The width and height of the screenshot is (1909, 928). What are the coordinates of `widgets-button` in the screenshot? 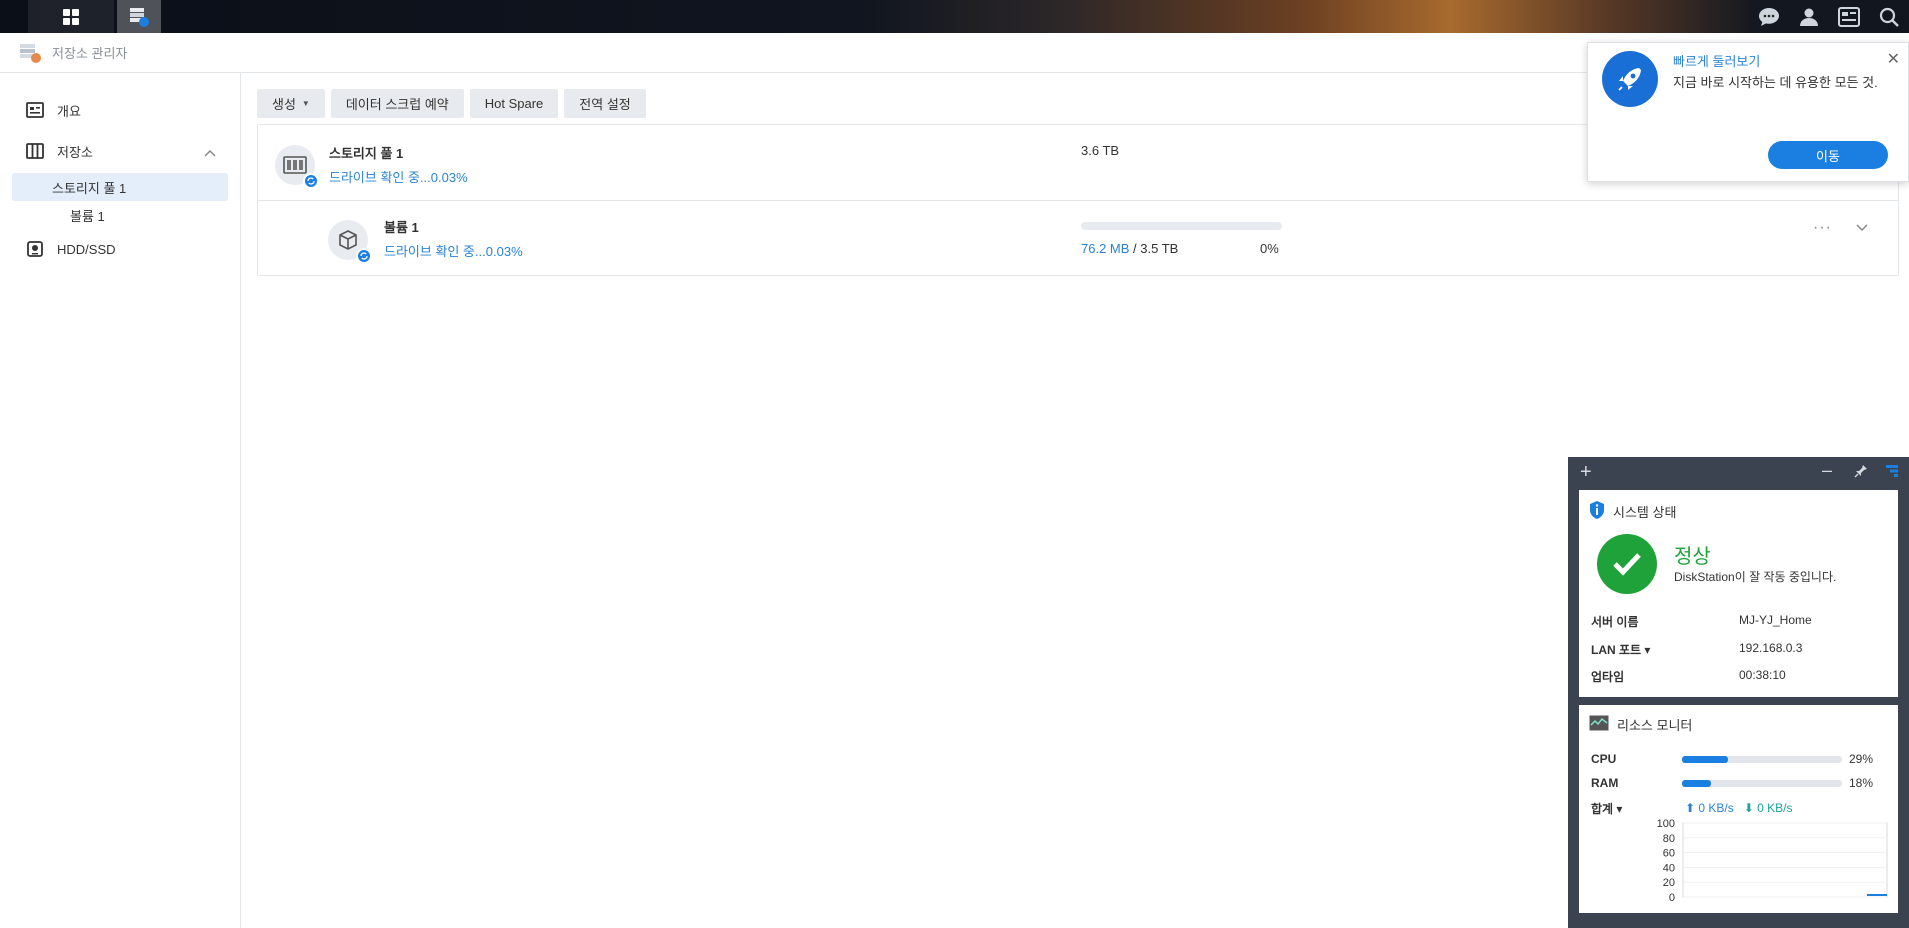 It's located at (1849, 16).